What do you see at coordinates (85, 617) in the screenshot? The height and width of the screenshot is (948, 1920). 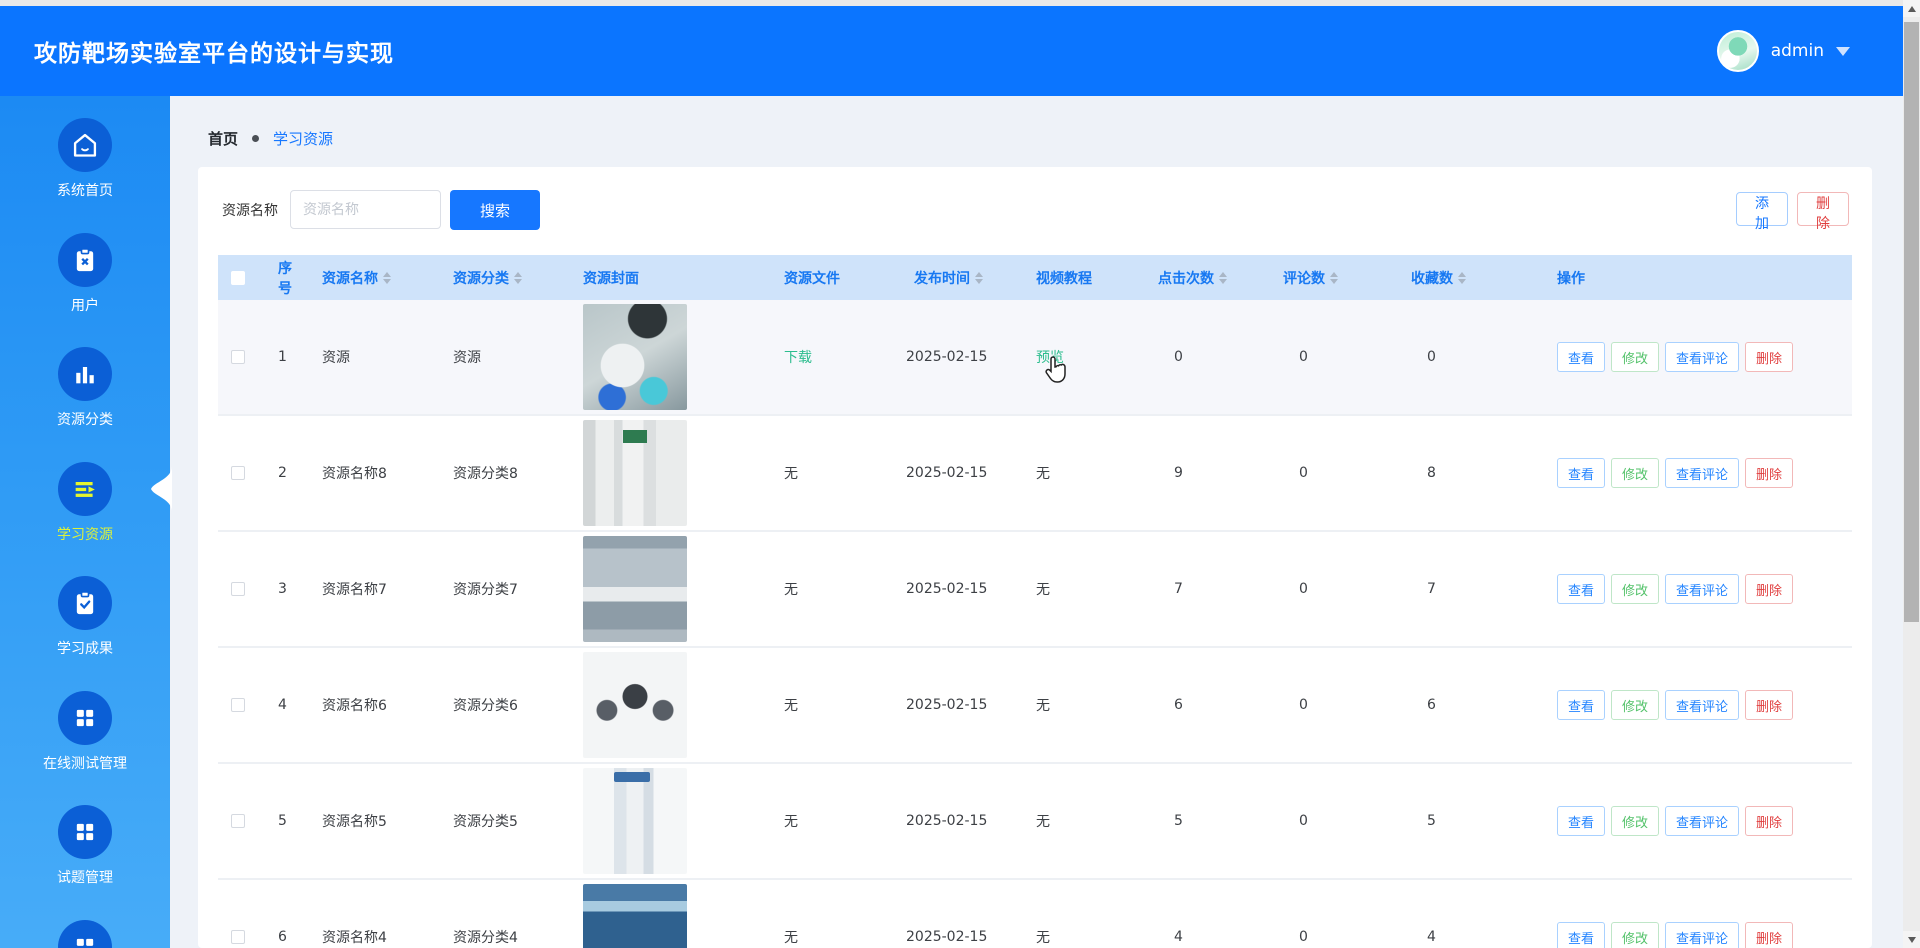 I see `sidebar-item-学习成果: 学习成果` at bounding box center [85, 617].